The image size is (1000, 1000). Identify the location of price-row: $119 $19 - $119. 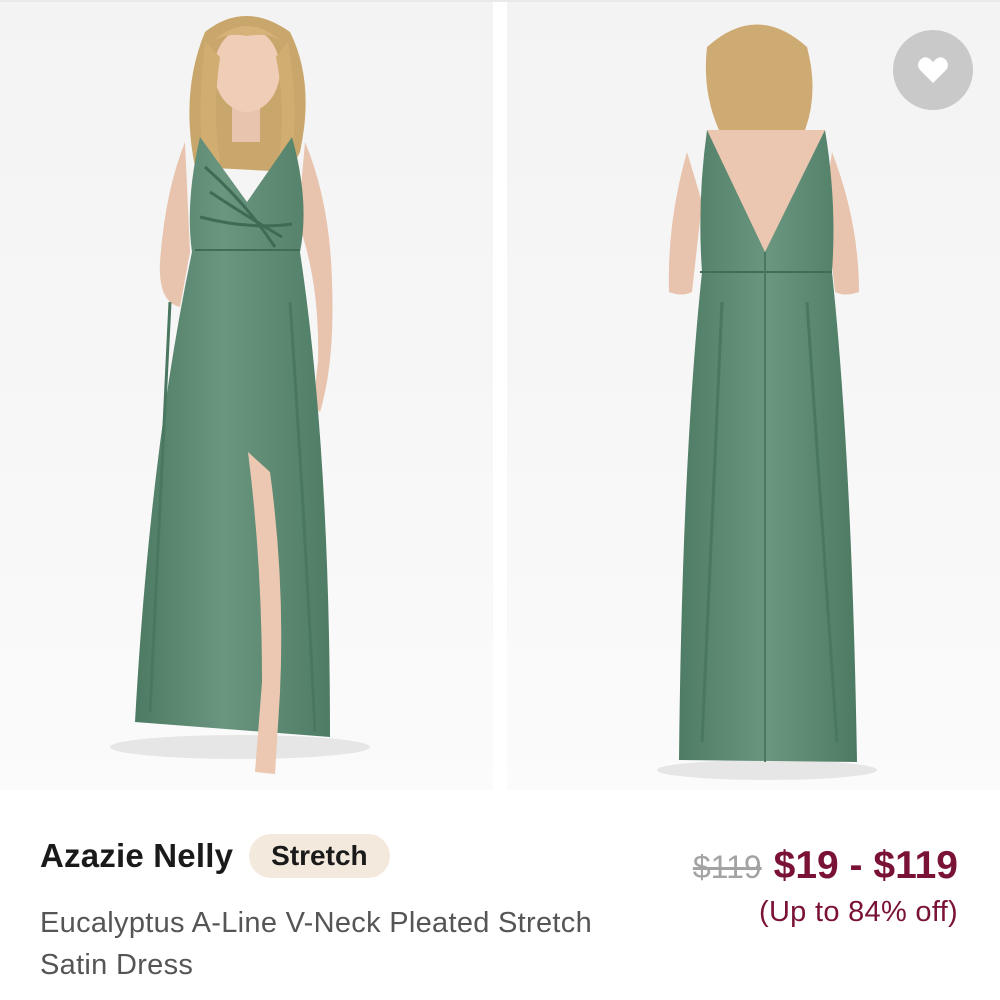
(825, 866).